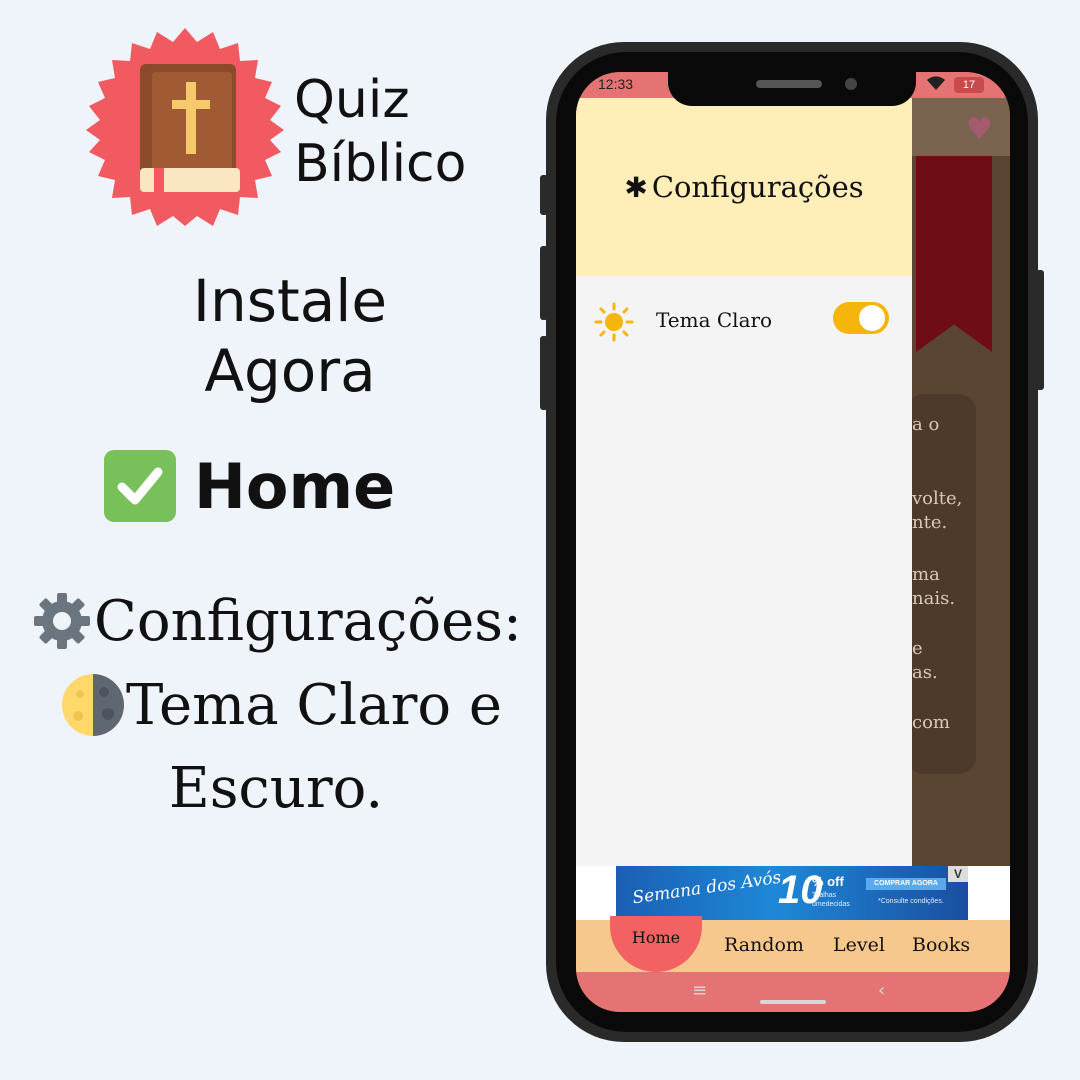  I want to click on phone-camera, so click(851, 84).